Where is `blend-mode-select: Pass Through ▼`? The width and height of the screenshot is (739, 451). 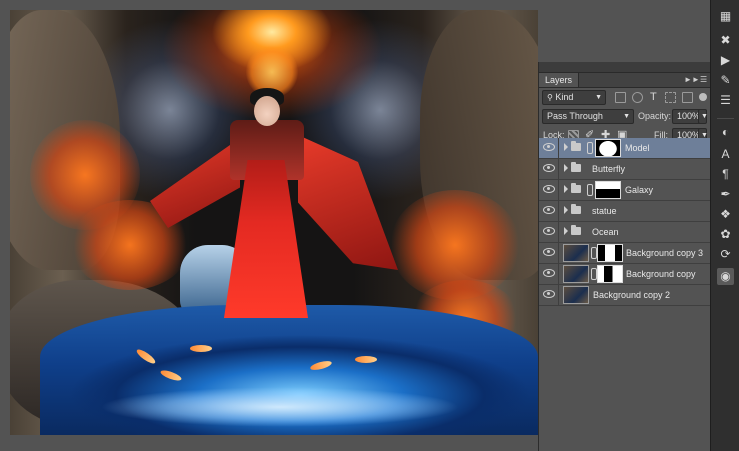
blend-mode-select: Pass Through ▼ is located at coordinates (588, 116).